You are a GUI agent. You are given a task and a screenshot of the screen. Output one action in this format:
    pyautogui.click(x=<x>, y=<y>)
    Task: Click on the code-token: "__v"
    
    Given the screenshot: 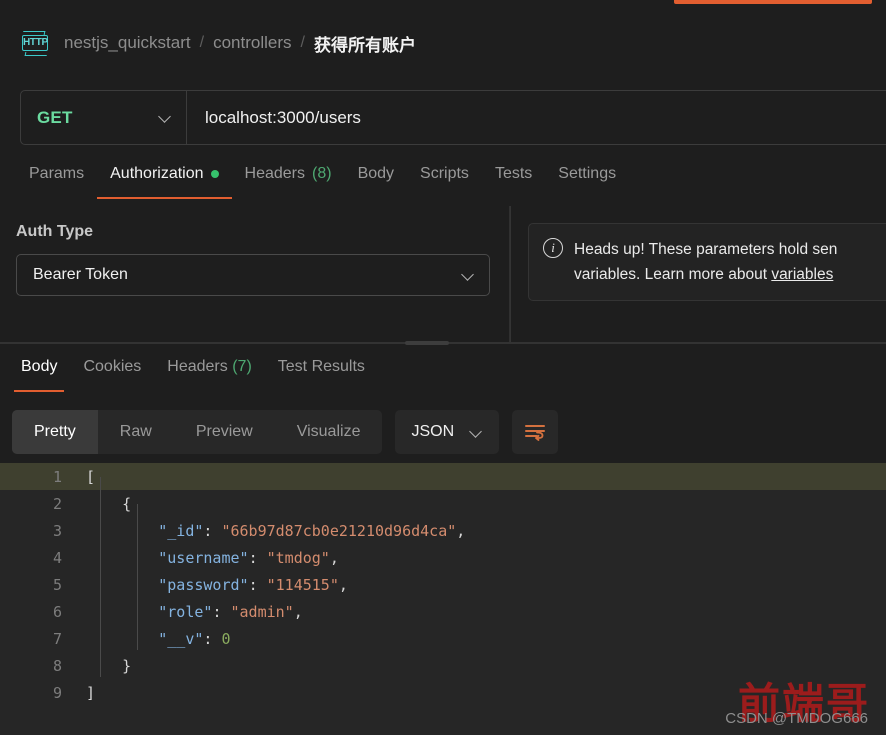 What is the action you would take?
    pyautogui.click(x=181, y=638)
    